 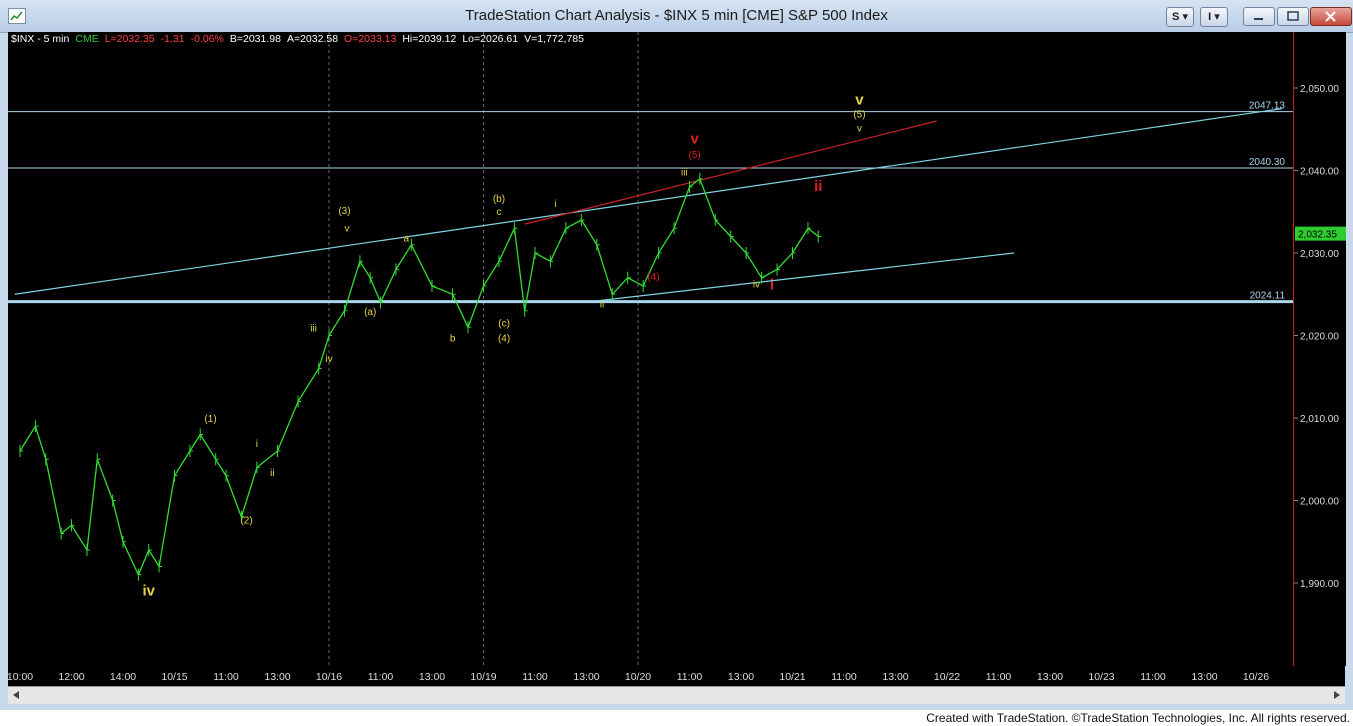 What do you see at coordinates (406, 238) in the screenshot?
I see `wave-label: a` at bounding box center [406, 238].